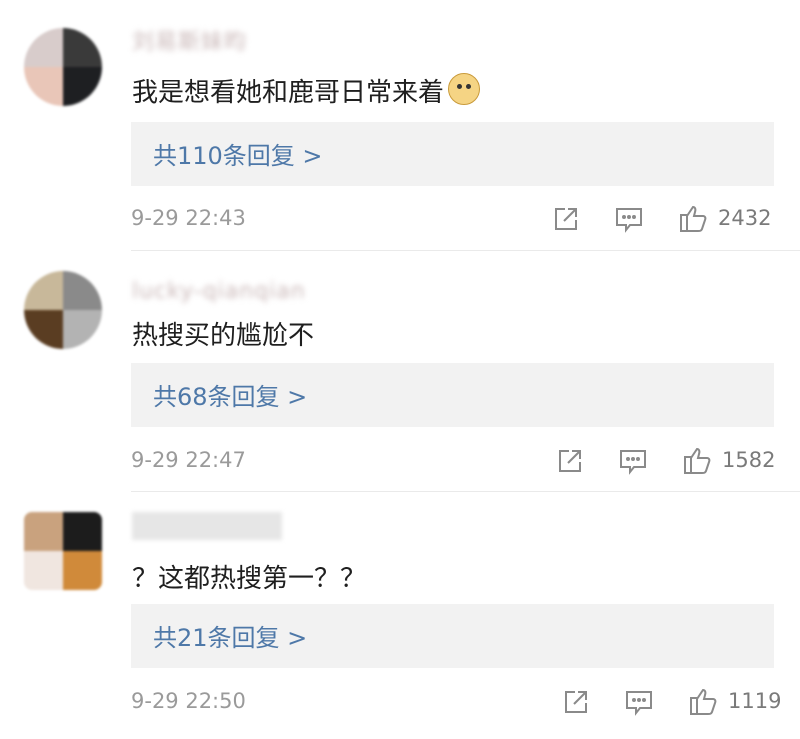 The height and width of the screenshot is (739, 800). I want to click on doge-emoji-icon, so click(464, 89).